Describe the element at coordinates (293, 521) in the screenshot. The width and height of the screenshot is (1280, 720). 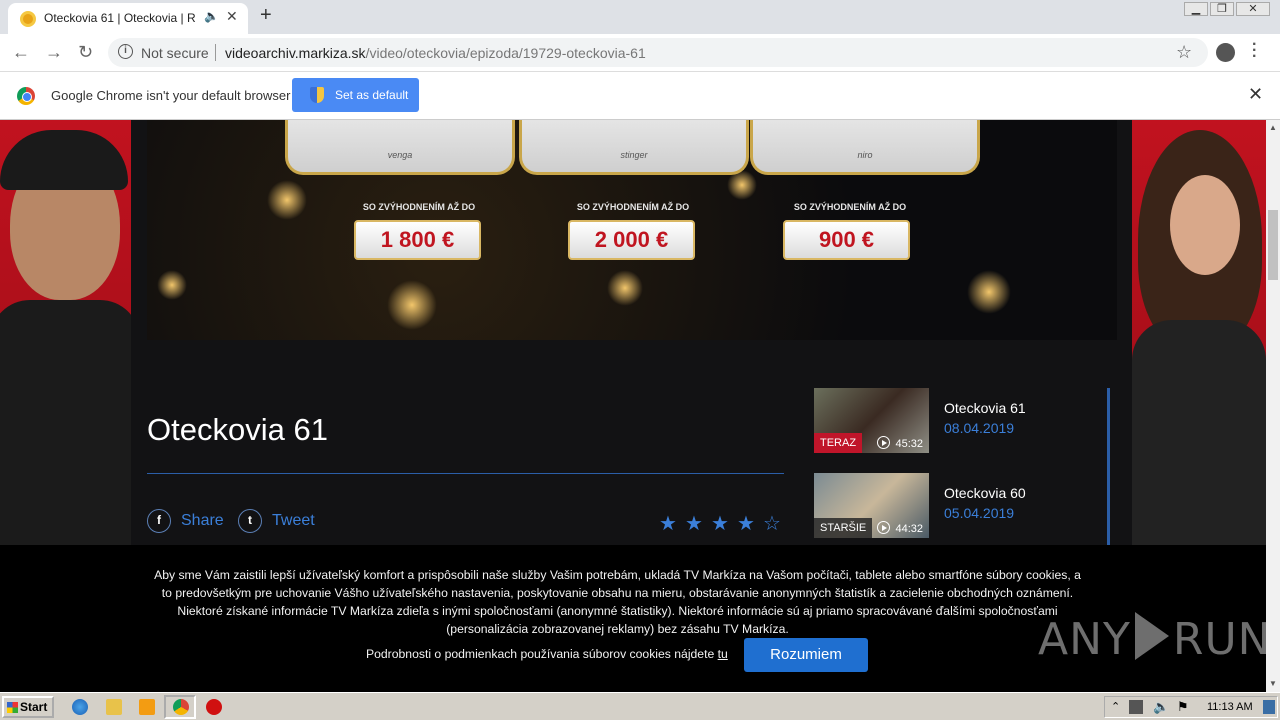
I see `tweet-button: Tweet` at that location.